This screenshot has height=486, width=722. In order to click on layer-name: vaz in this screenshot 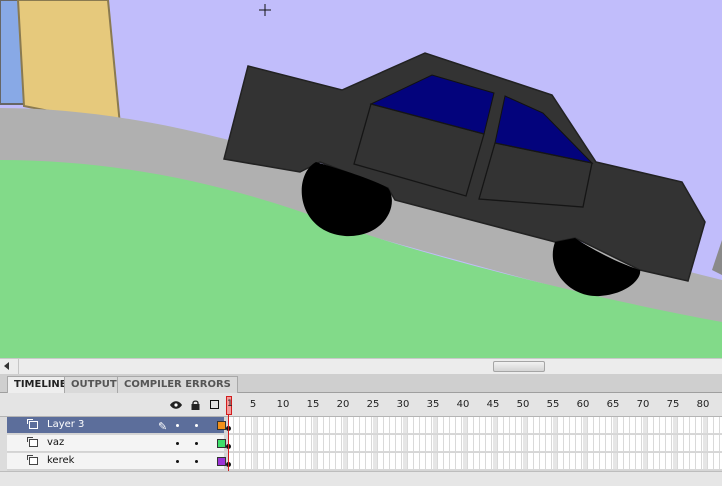, I will do `click(55, 442)`.